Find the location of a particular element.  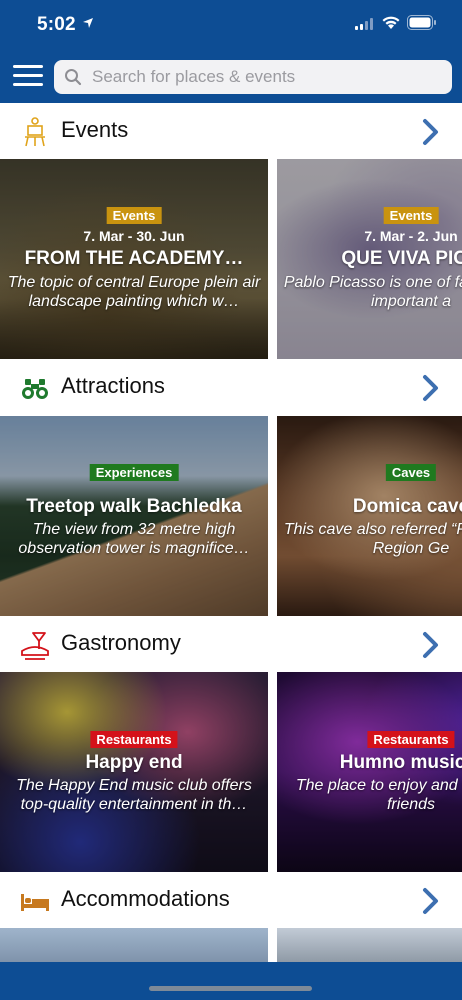

painter-easel-icon is located at coordinates (35, 132).